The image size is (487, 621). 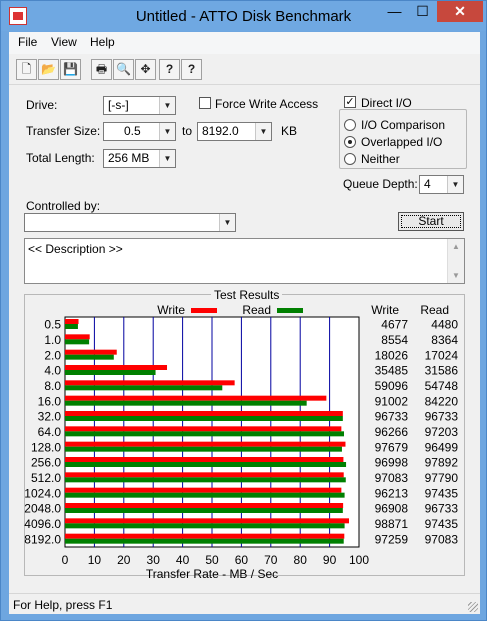 What do you see at coordinates (442, 386) in the screenshot?
I see `read-value: 54748` at bounding box center [442, 386].